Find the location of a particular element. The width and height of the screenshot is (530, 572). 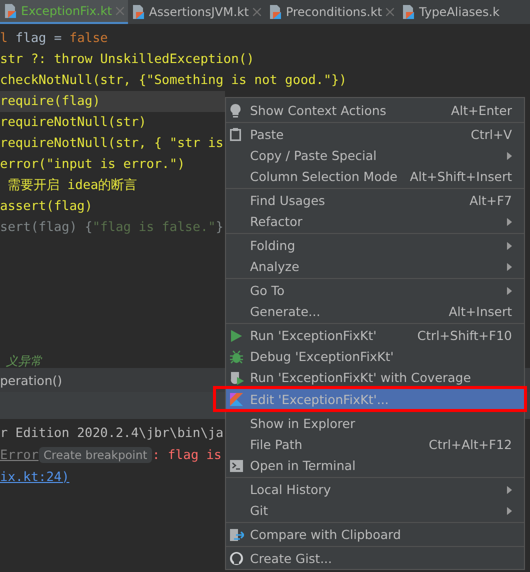

editor-tab: ExceptionFix.kt is located at coordinates (64, 12).